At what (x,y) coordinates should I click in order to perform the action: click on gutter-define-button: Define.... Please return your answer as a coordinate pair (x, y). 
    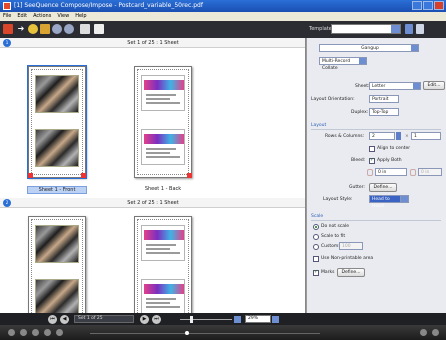
    Looking at the image, I should click on (383, 187).